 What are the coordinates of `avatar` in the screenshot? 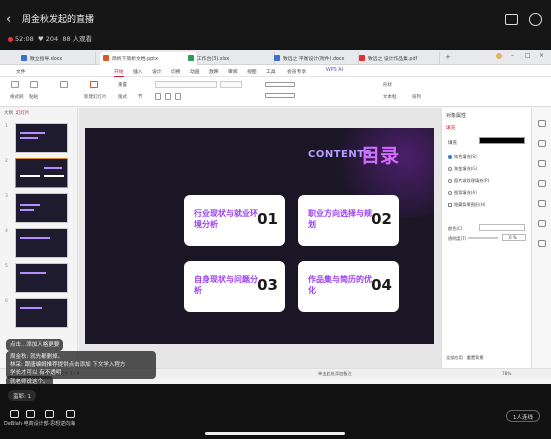 It's located at (499, 56).